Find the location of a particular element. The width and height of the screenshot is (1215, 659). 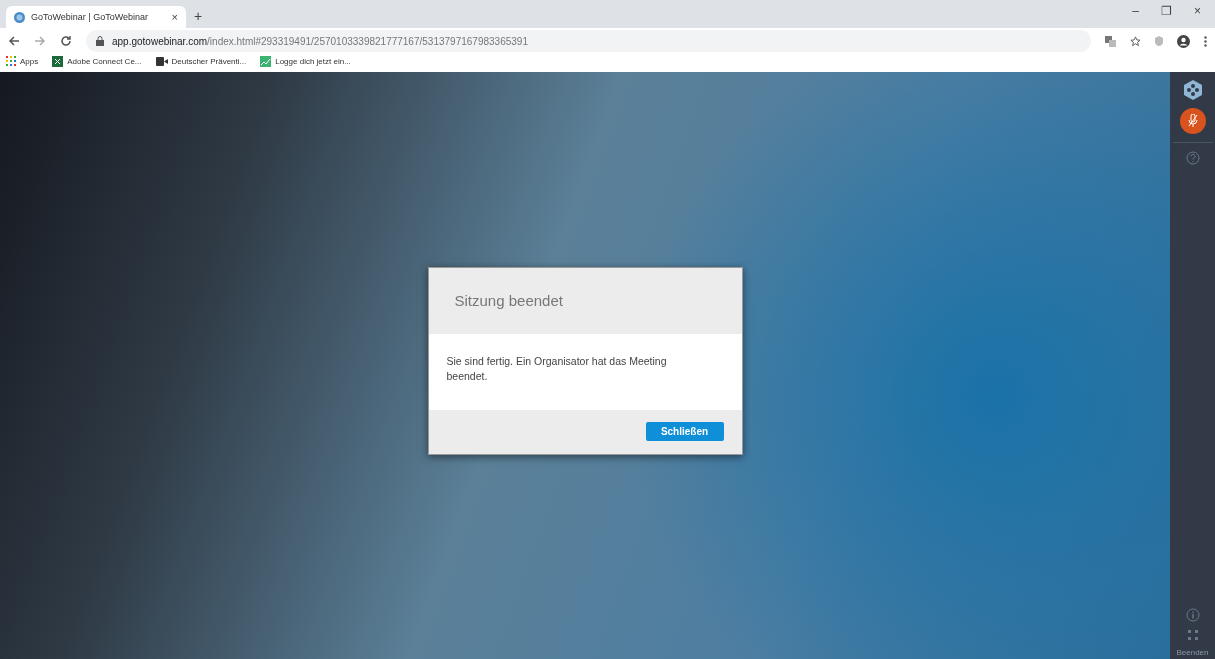

window-control: – is located at coordinates (1135, 11).